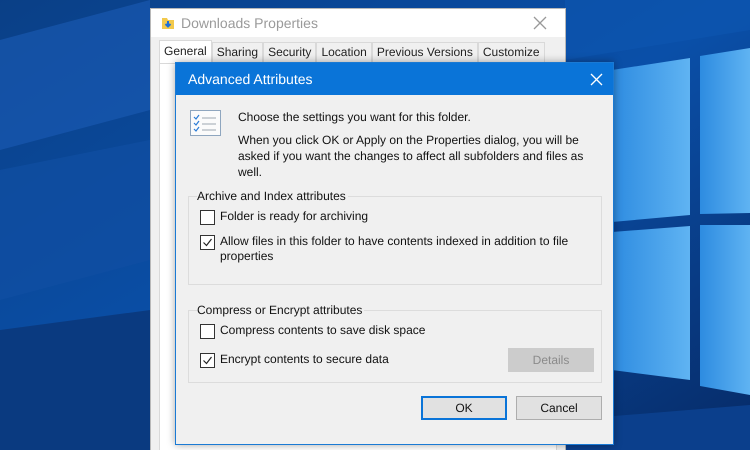 Image resolution: width=750 pixels, height=450 pixels. I want to click on cancel-button: Cancel, so click(559, 408).